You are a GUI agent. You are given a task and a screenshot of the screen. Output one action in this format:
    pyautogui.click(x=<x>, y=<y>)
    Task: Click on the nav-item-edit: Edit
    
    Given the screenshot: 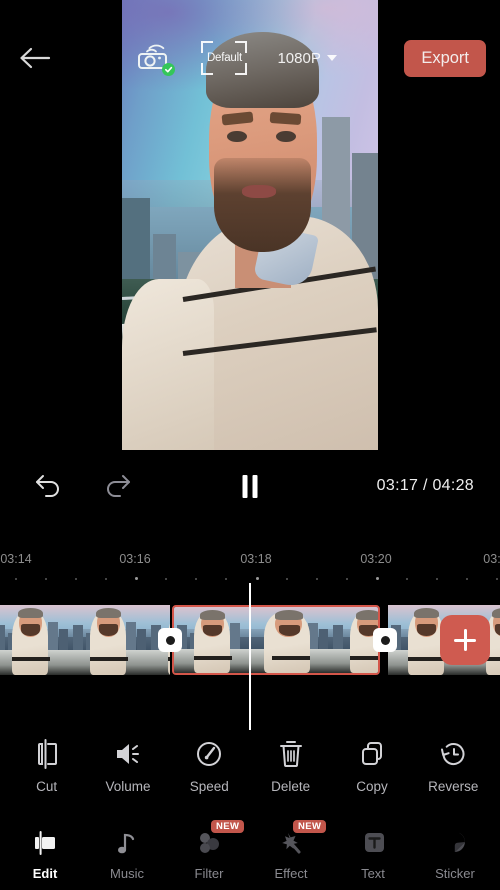 What is the action you would take?
    pyautogui.click(x=45, y=854)
    